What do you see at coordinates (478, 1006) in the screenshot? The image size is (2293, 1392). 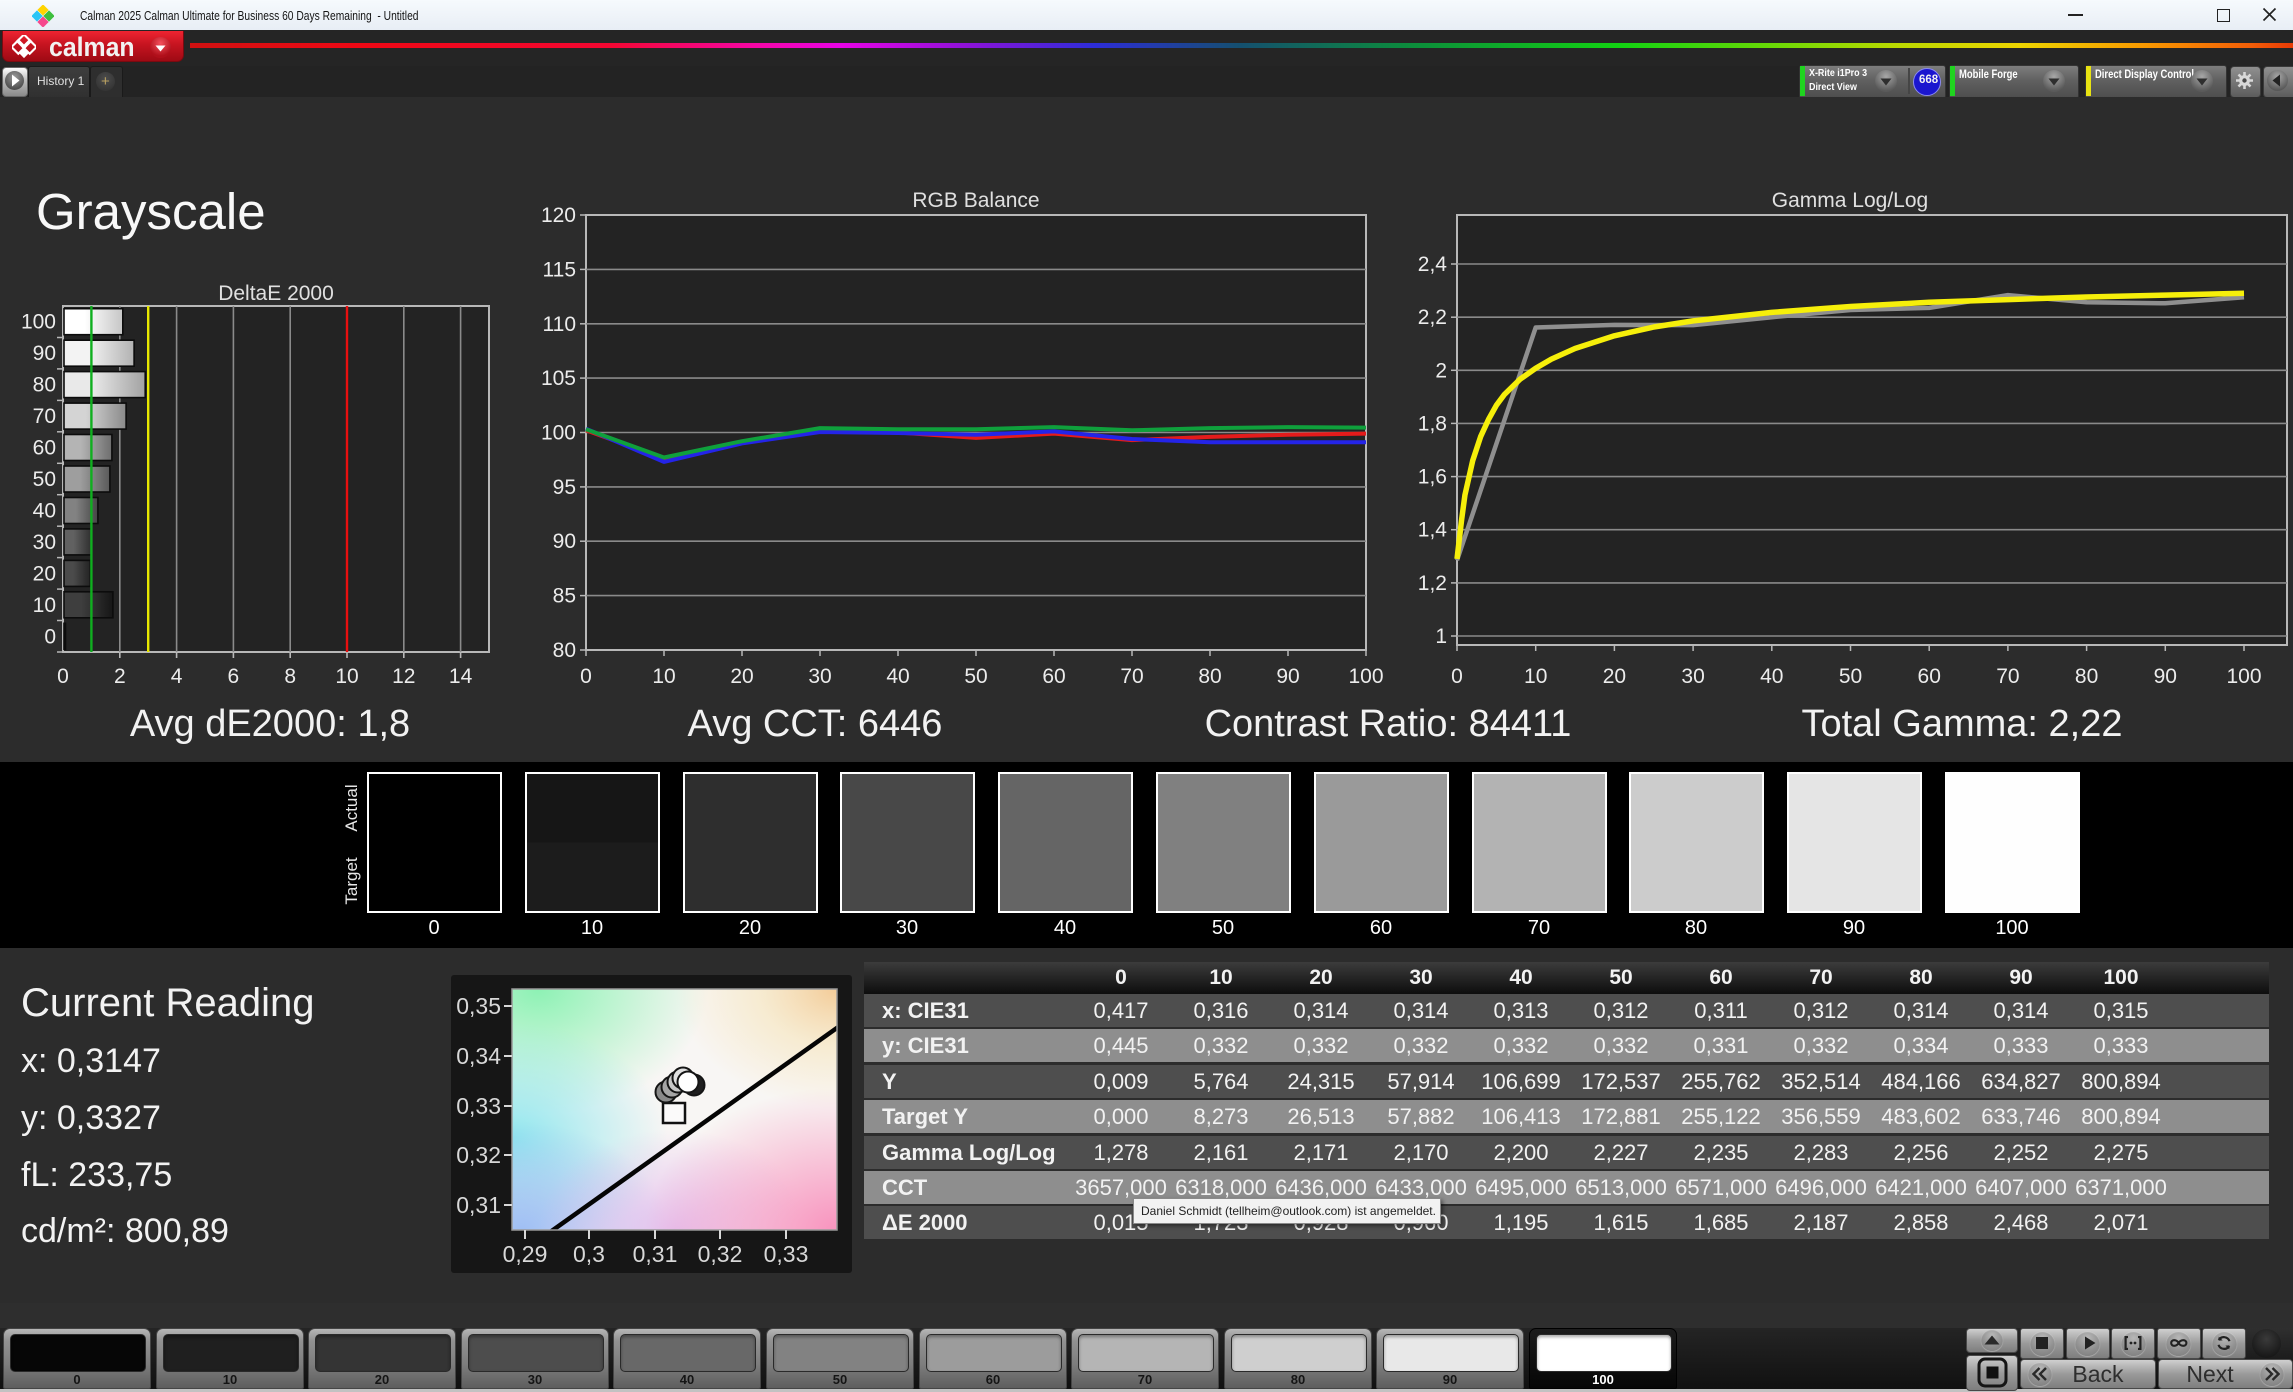 I see `svg-text: 0,35` at bounding box center [478, 1006].